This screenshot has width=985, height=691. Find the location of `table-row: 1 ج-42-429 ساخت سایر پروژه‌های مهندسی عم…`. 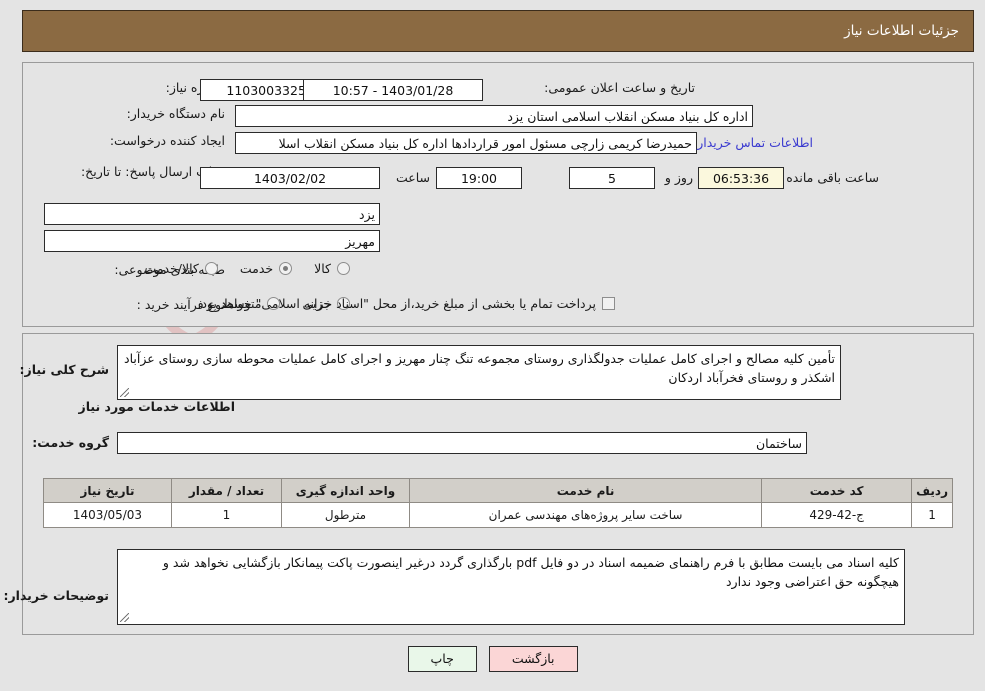

table-row: 1 ج-42-429 ساخت سایر پروژه‌های مهندسی عم… is located at coordinates (498, 515).